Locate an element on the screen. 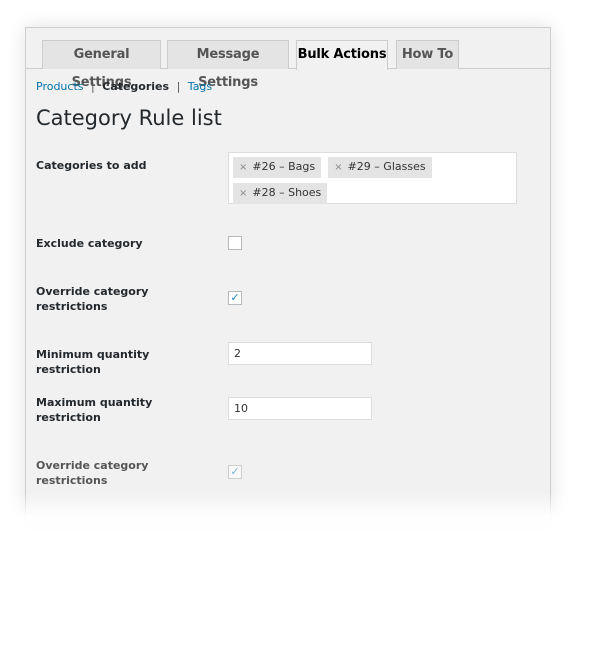 Image resolution: width=600 pixels, height=650 pixels. tab-how-to: How To is located at coordinates (427, 54).